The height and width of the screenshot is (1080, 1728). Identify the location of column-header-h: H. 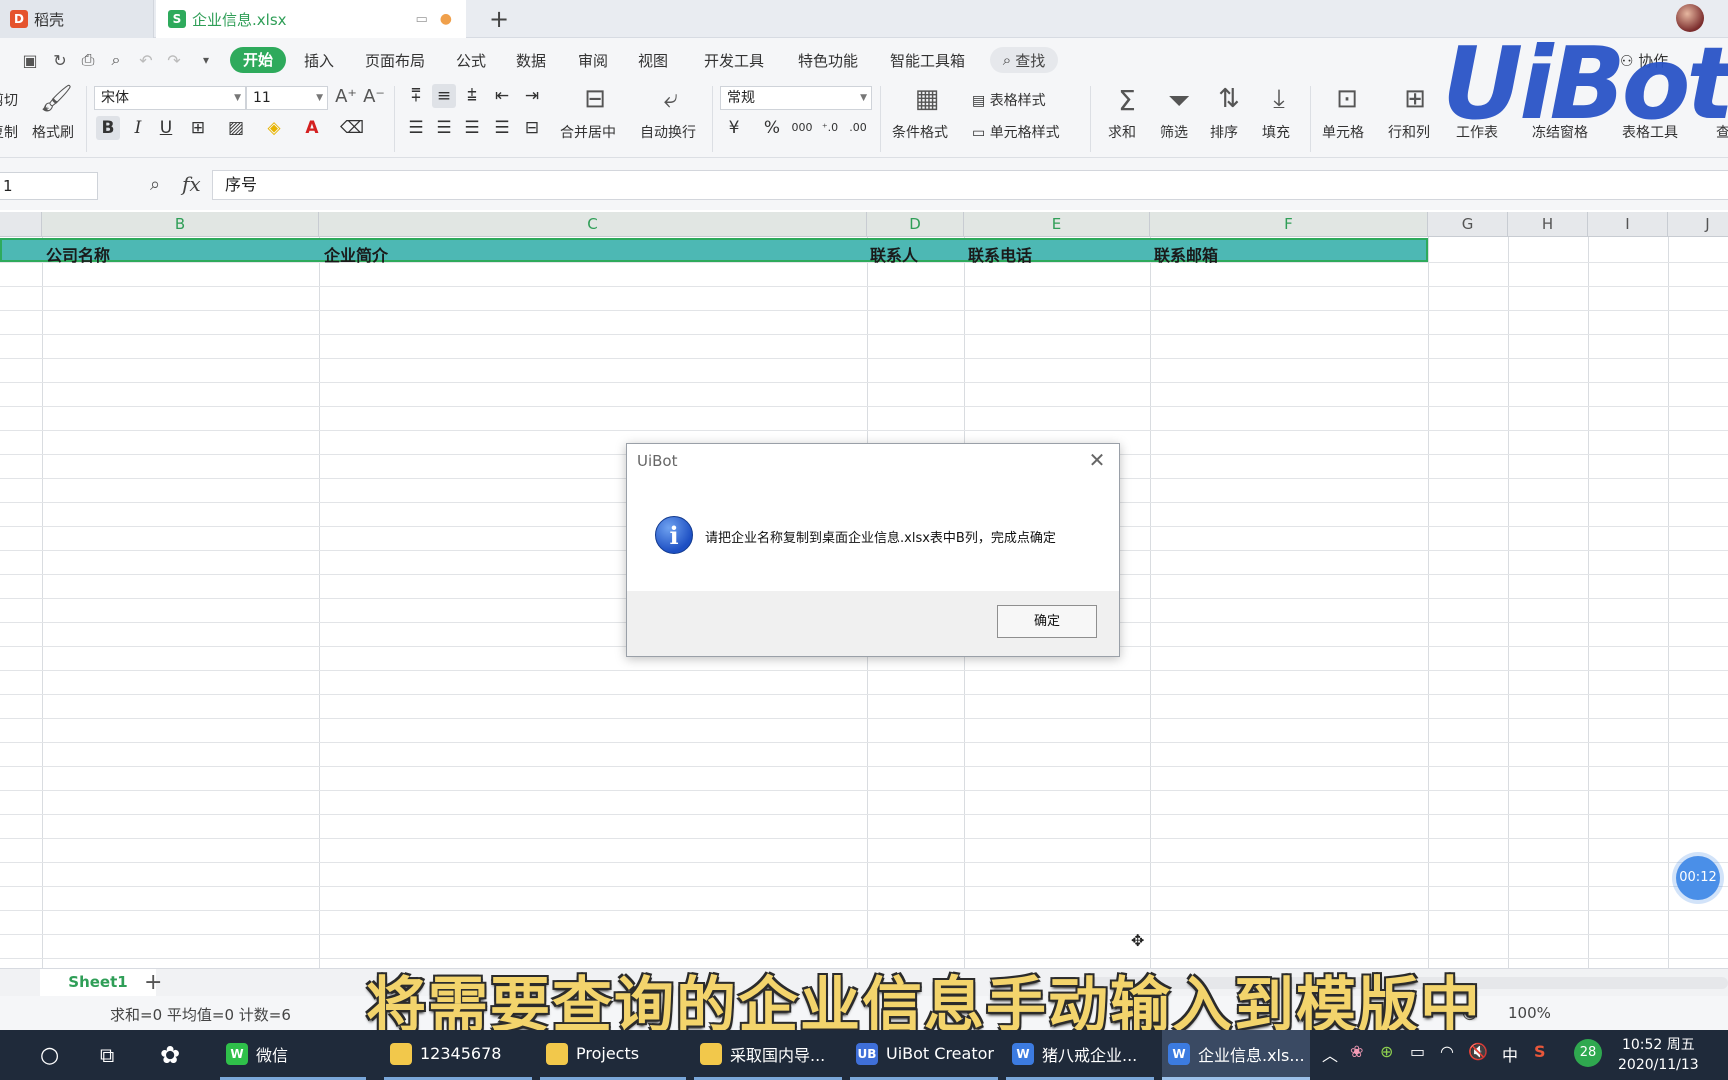
(1548, 224).